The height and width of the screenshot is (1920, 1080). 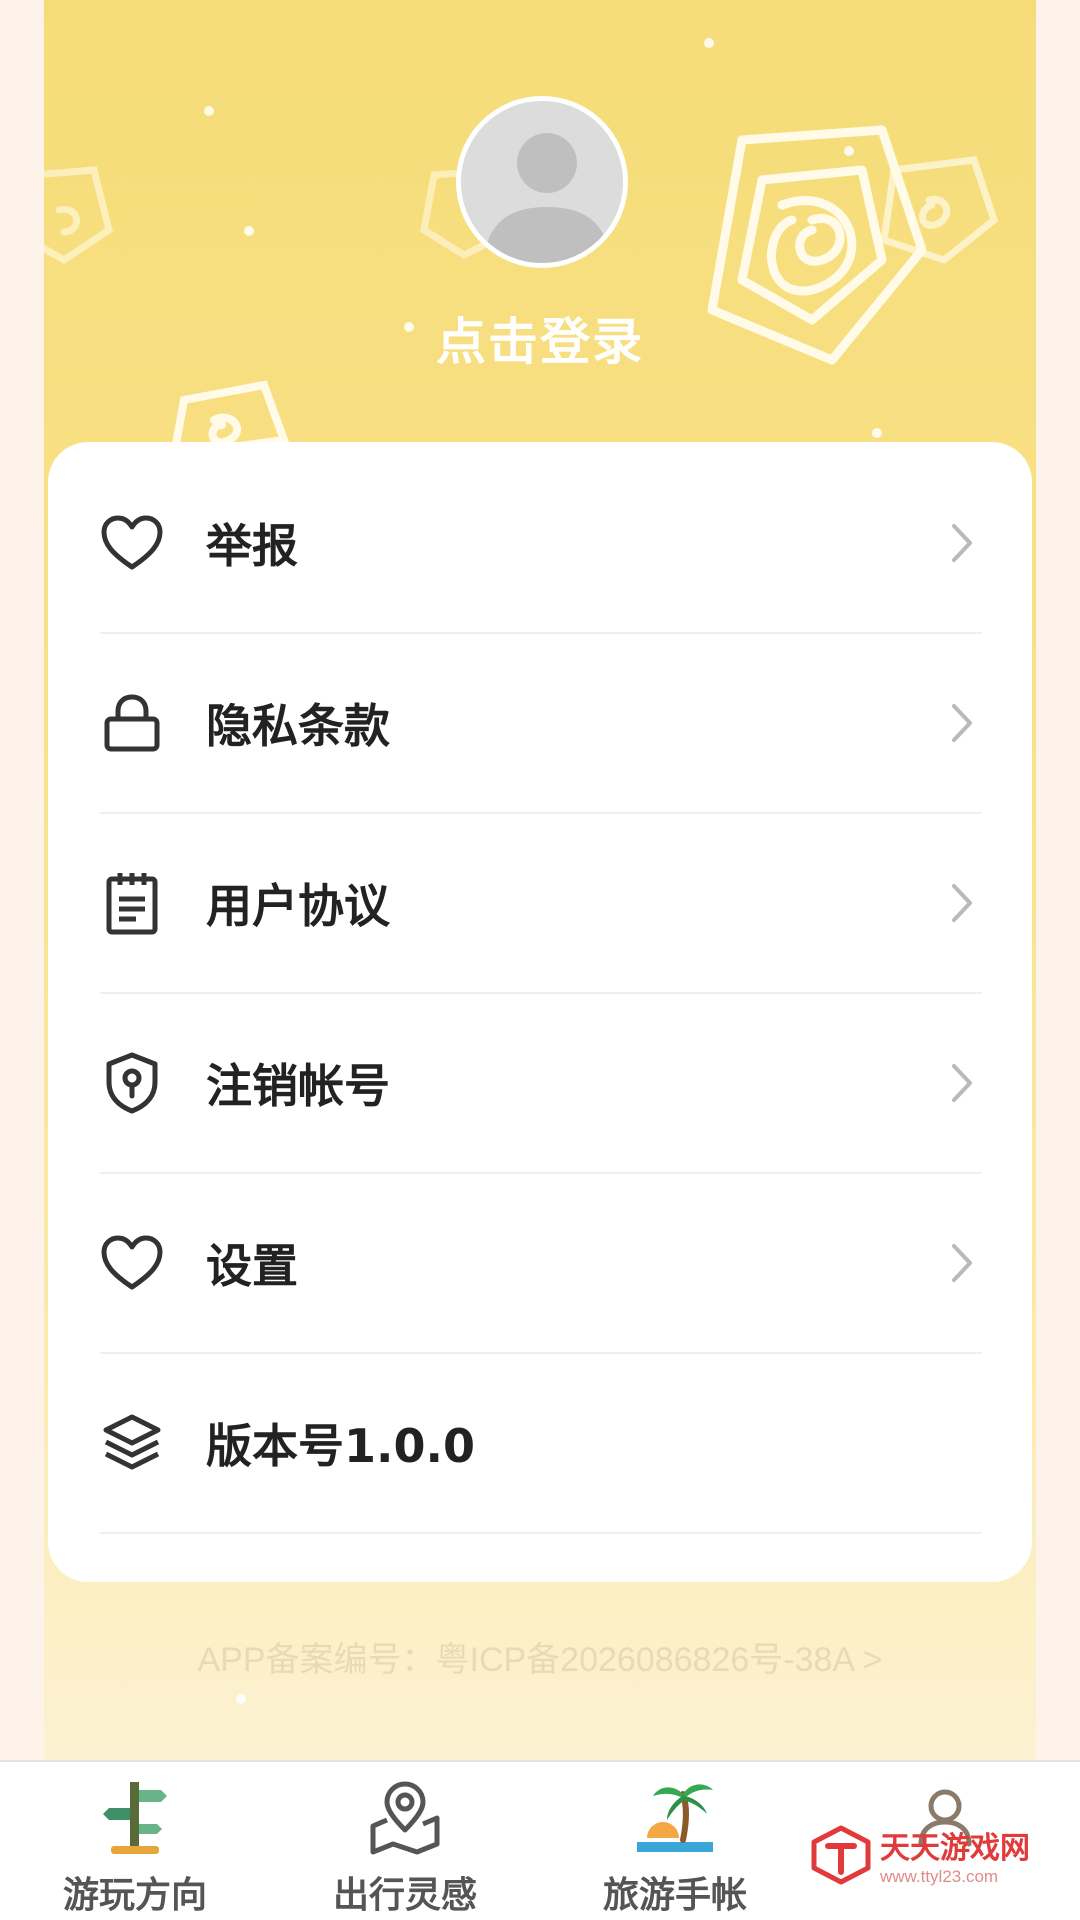 I want to click on menu-item-version: 版本号1.0.0, so click(x=541, y=1444).